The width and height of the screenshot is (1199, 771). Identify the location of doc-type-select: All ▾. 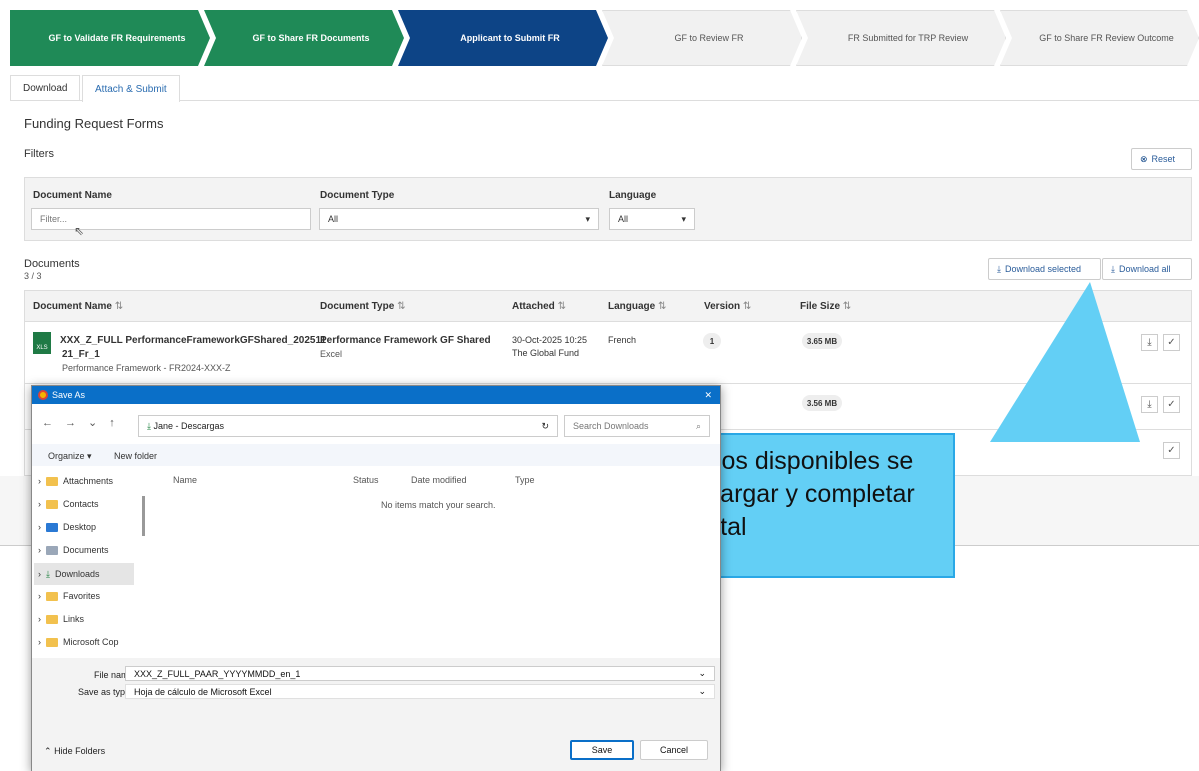
(459, 219).